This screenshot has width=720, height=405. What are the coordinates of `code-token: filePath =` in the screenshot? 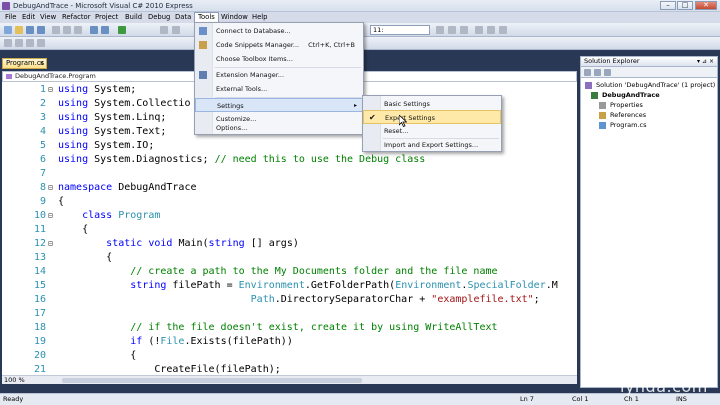 It's located at (205, 285).